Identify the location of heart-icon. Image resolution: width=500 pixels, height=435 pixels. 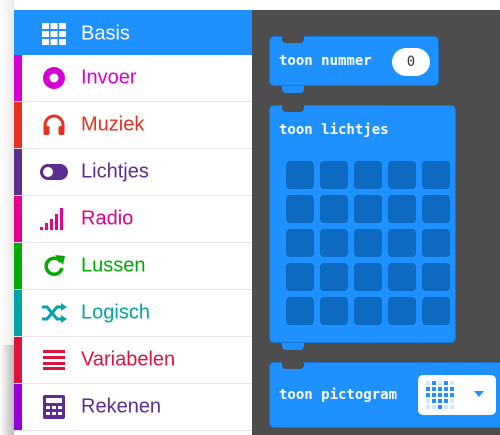
(455, 395).